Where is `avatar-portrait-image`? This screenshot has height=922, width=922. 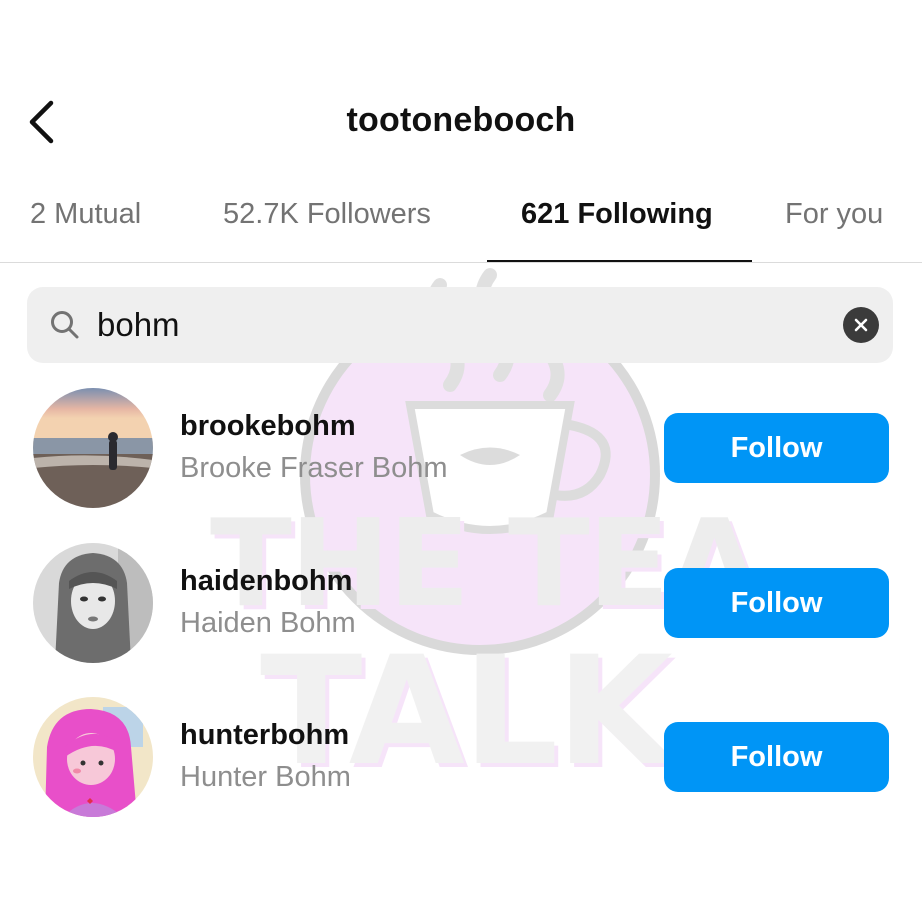
avatar-portrait-image is located at coordinates (93, 603).